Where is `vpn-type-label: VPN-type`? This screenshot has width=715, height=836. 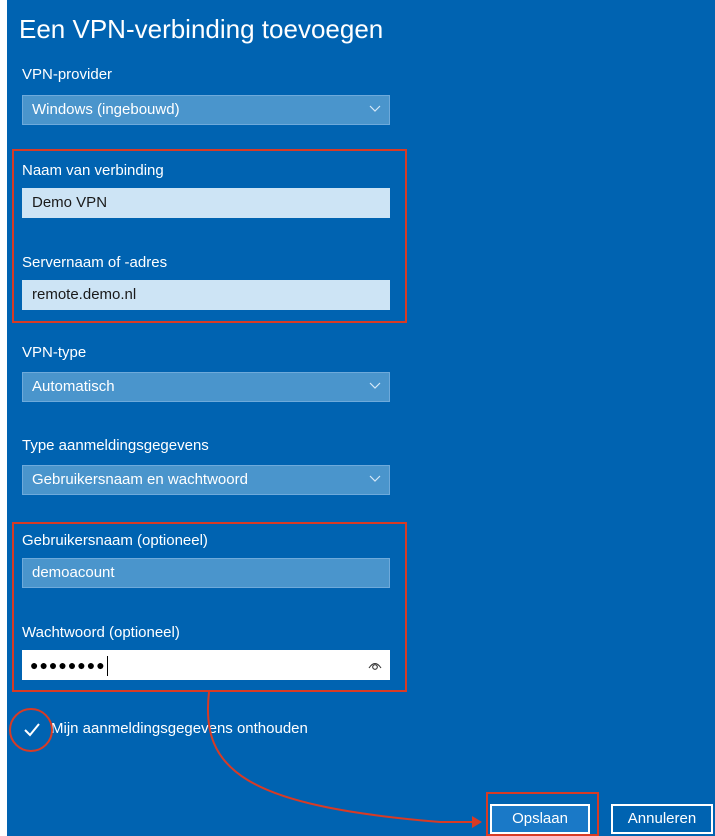 vpn-type-label: VPN-type is located at coordinates (54, 352).